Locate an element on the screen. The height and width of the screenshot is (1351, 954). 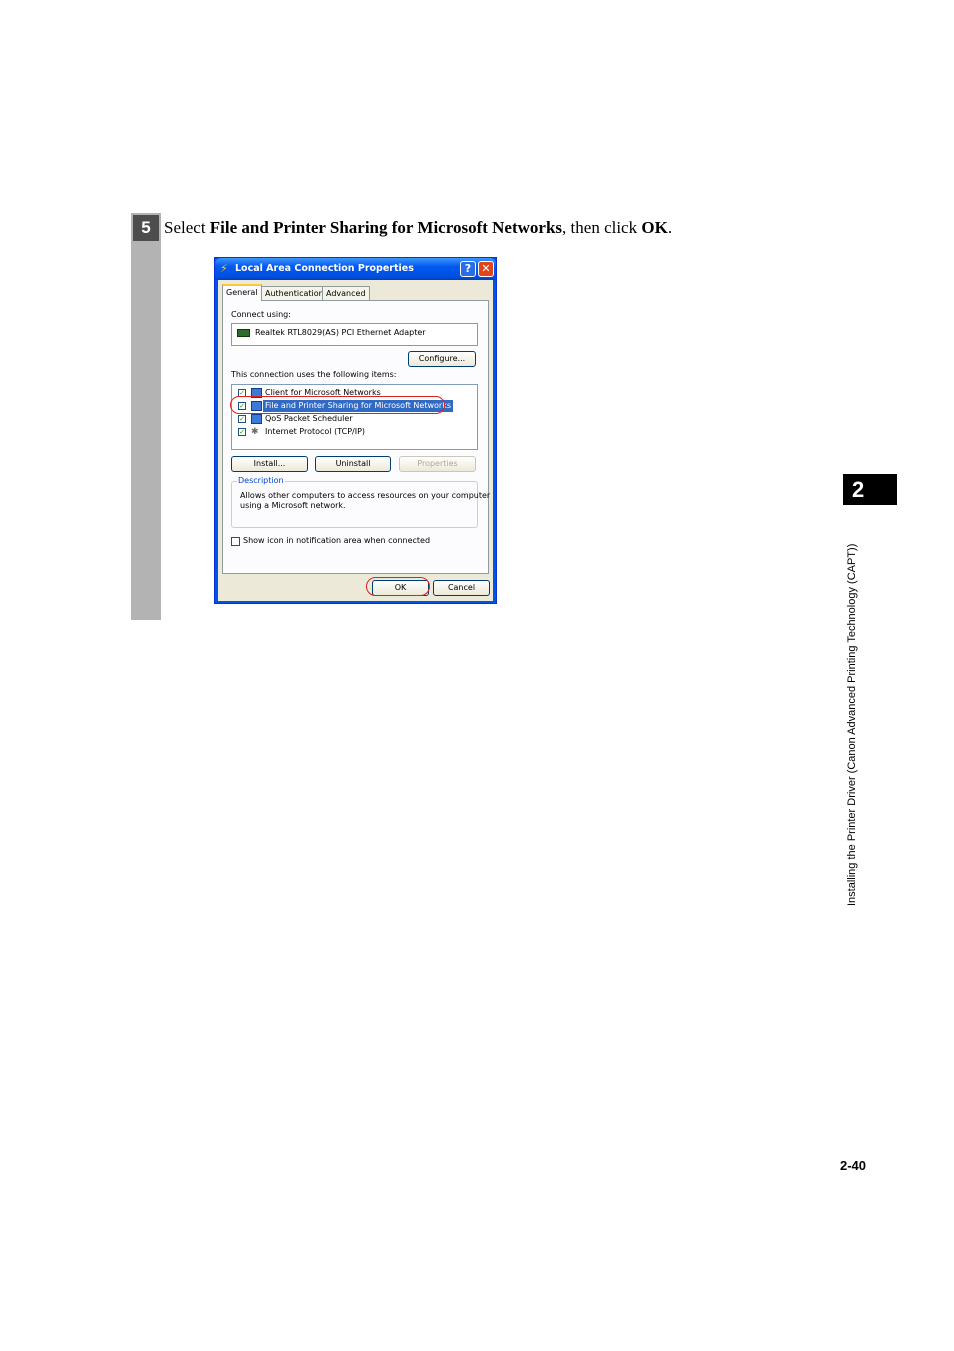
chapter-tab: 2 is located at coordinates (870, 489).